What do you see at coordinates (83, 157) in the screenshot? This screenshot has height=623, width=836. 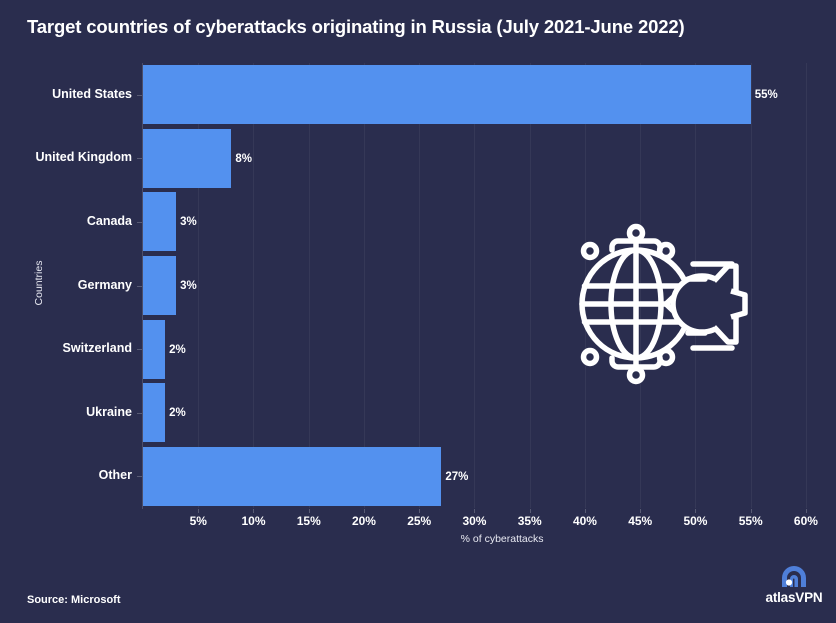 I see `y-axis-label-united-kingdom: United Kingdom` at bounding box center [83, 157].